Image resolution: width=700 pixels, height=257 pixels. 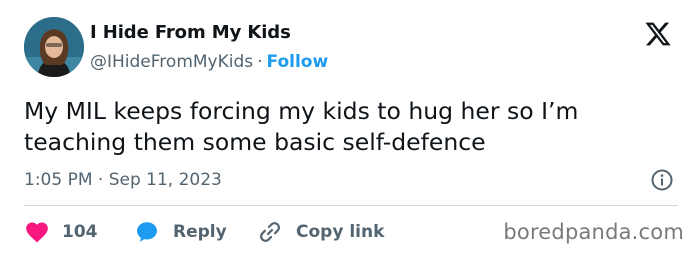 I want to click on heart-icon, so click(x=37, y=232).